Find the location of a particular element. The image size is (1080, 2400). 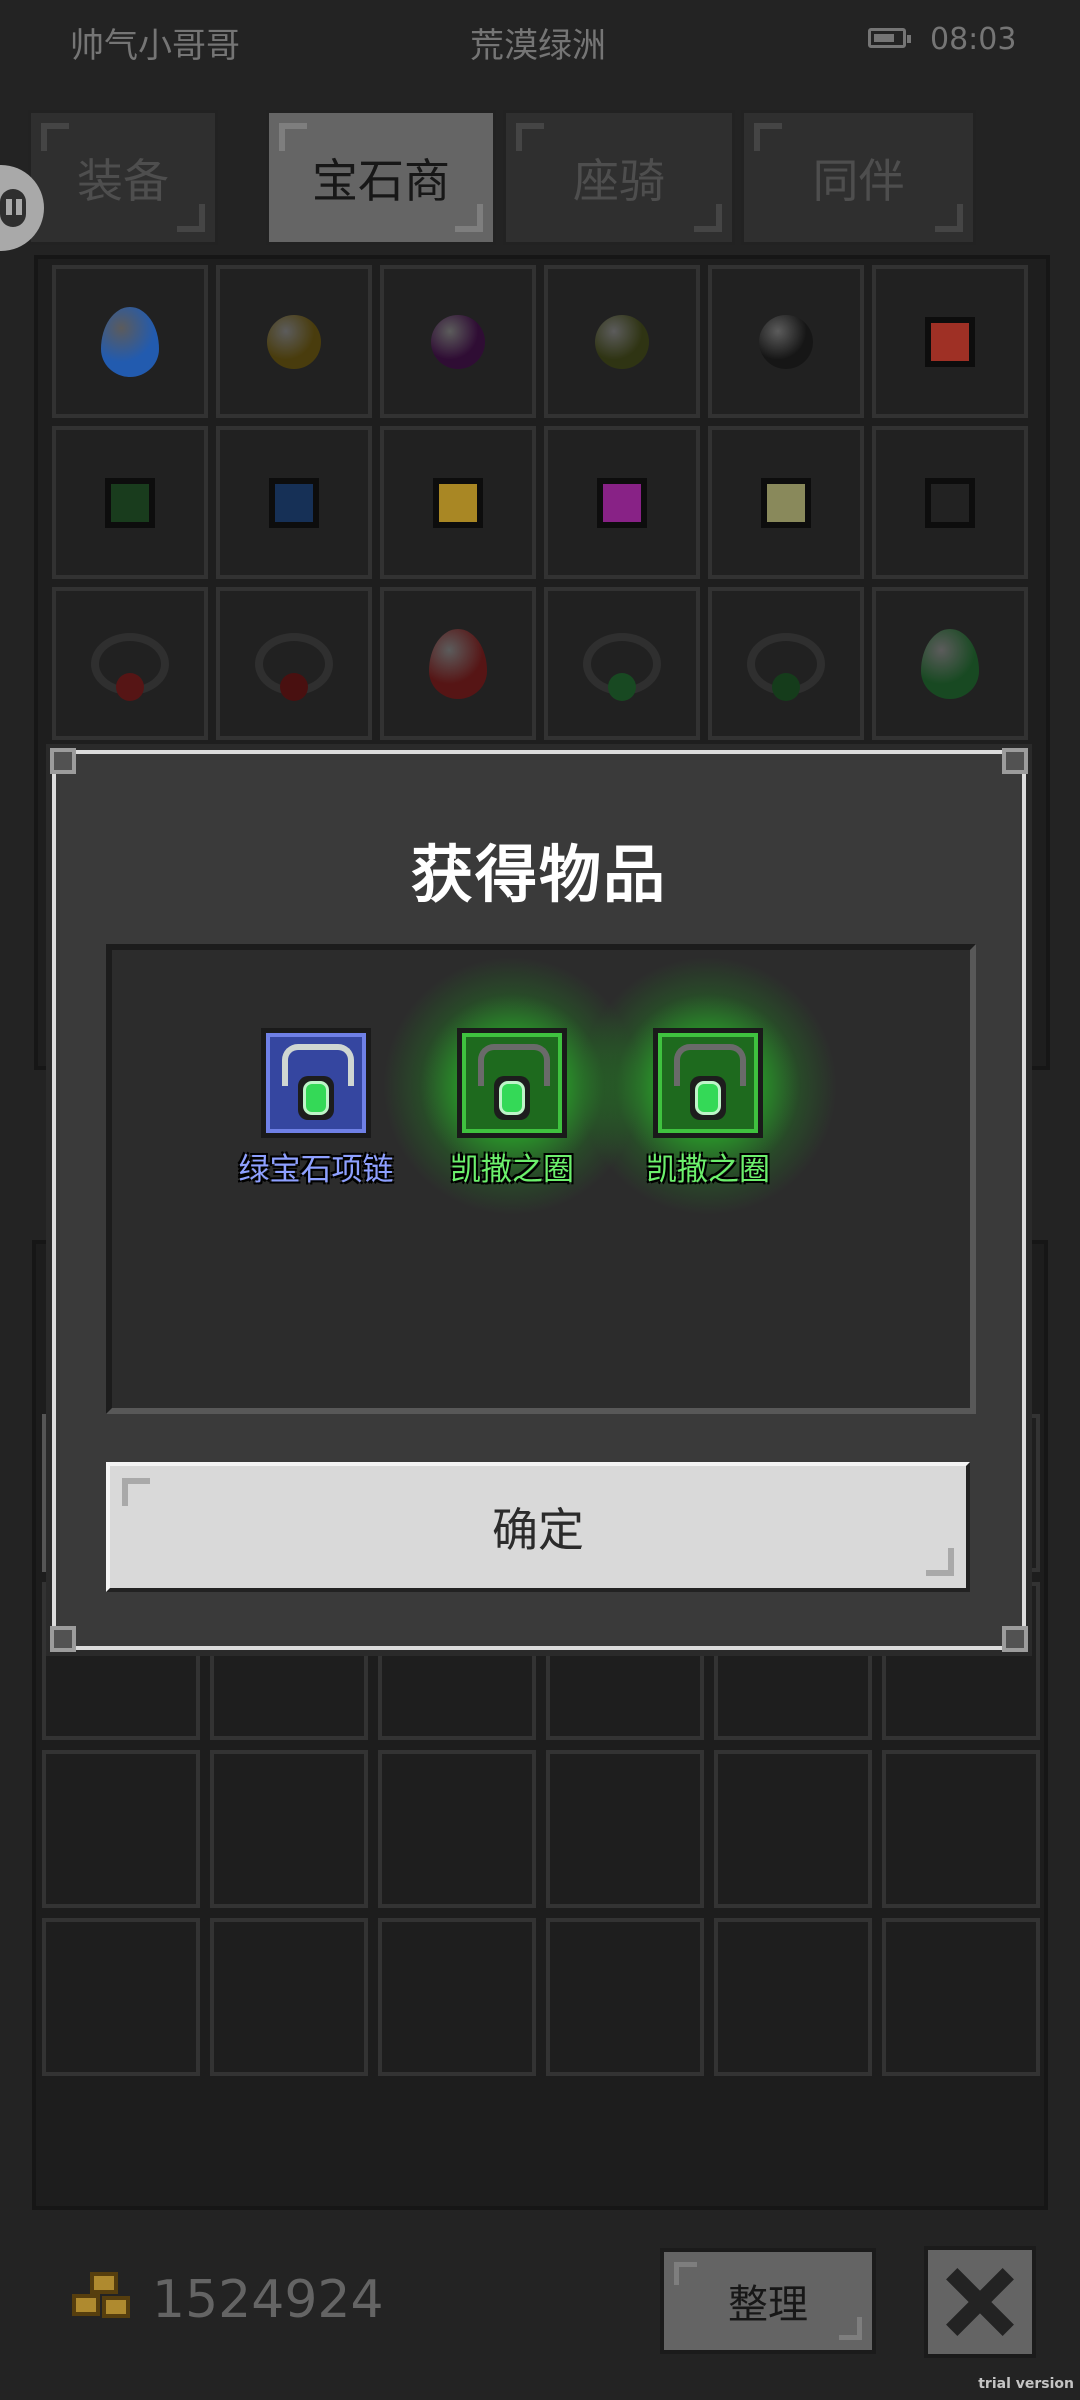

reward-name: 凯撒之圈 is located at coordinates (708, 1170).